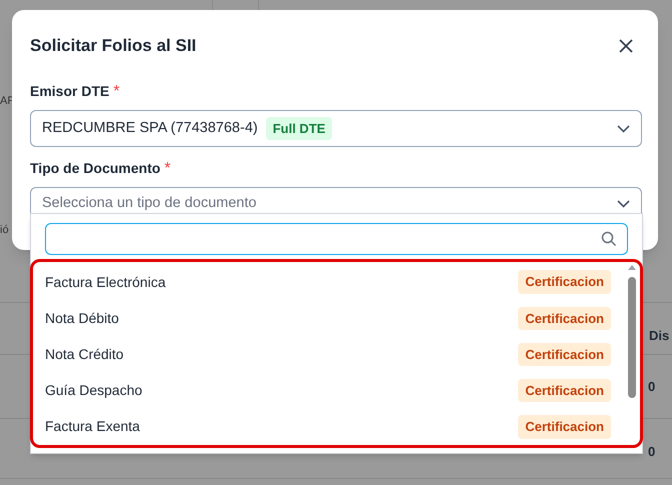 This screenshot has height=485, width=672. I want to click on dropdown-option: Nota Débito Certificacion, so click(330, 318).